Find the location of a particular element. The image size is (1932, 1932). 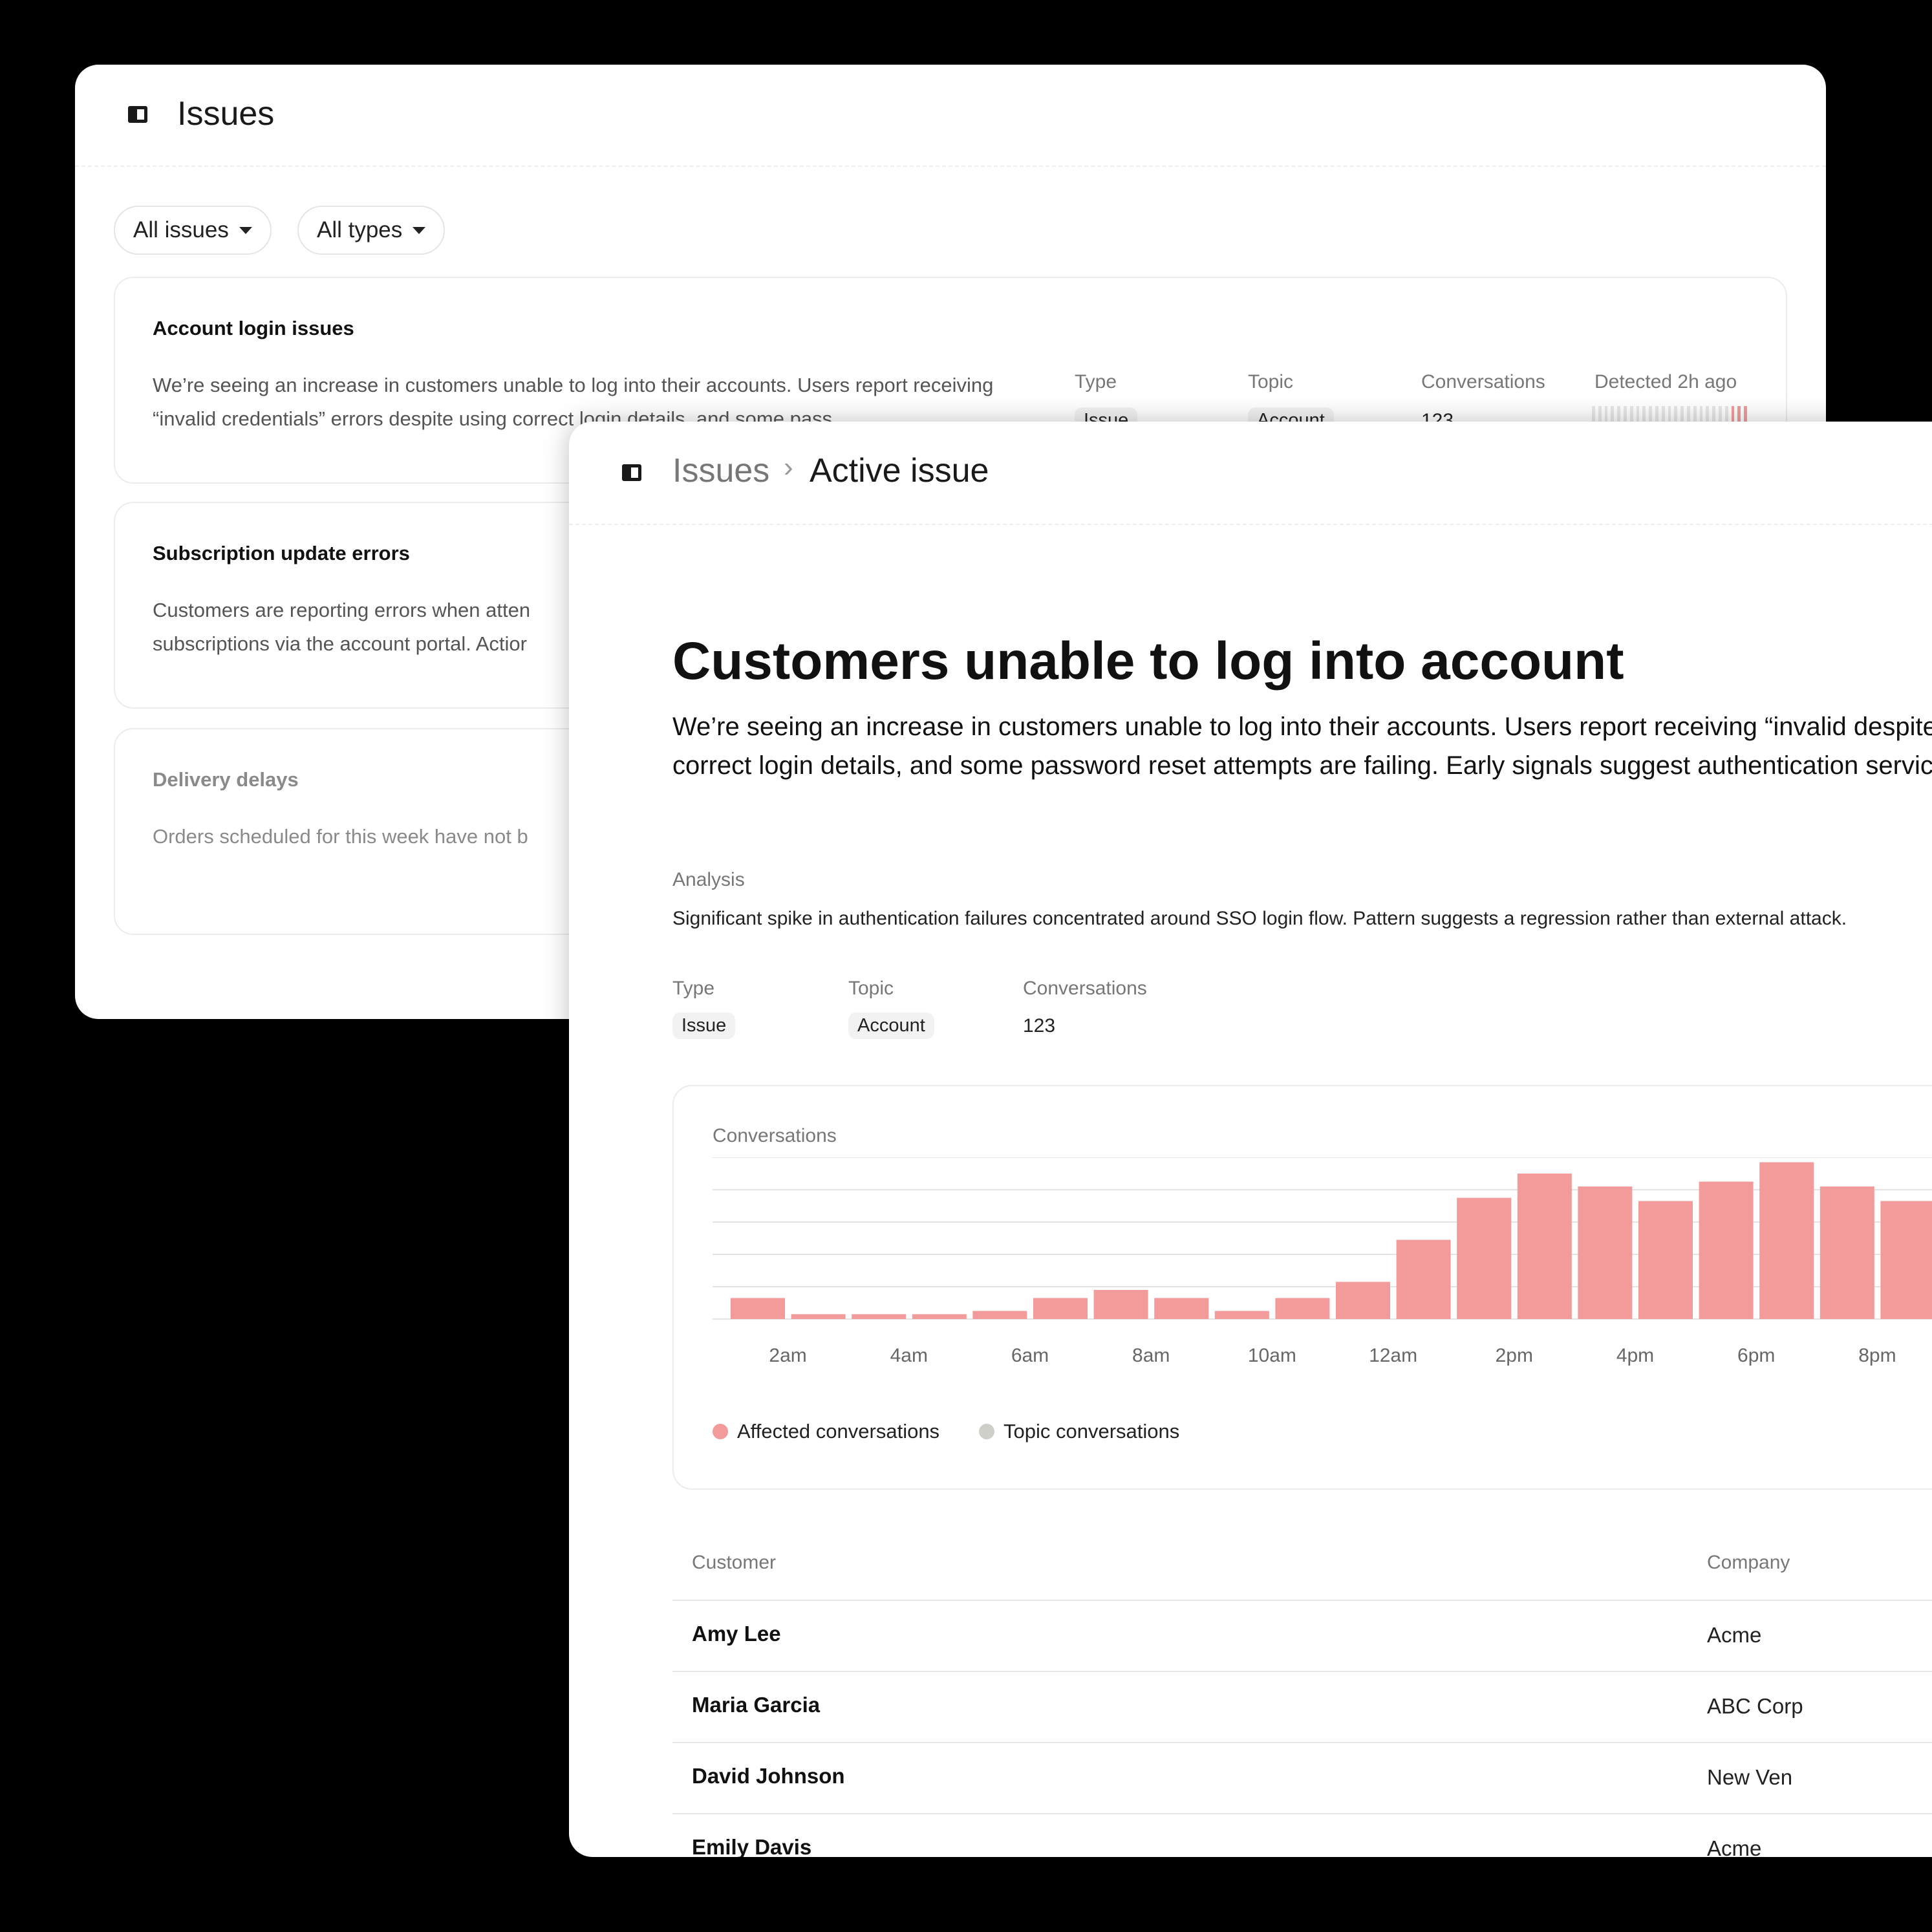

table-row-customer: Amy Lee is located at coordinates (736, 1634).